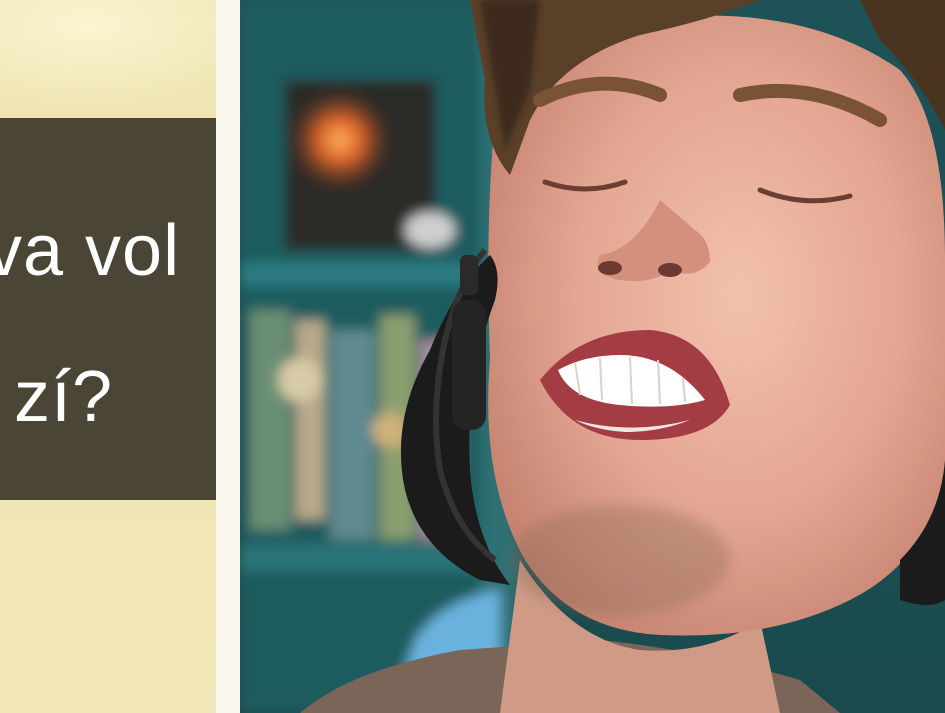 This screenshot has width=945, height=713. What do you see at coordinates (108, 309) in the screenshot?
I see `question-box: va vol zí?` at bounding box center [108, 309].